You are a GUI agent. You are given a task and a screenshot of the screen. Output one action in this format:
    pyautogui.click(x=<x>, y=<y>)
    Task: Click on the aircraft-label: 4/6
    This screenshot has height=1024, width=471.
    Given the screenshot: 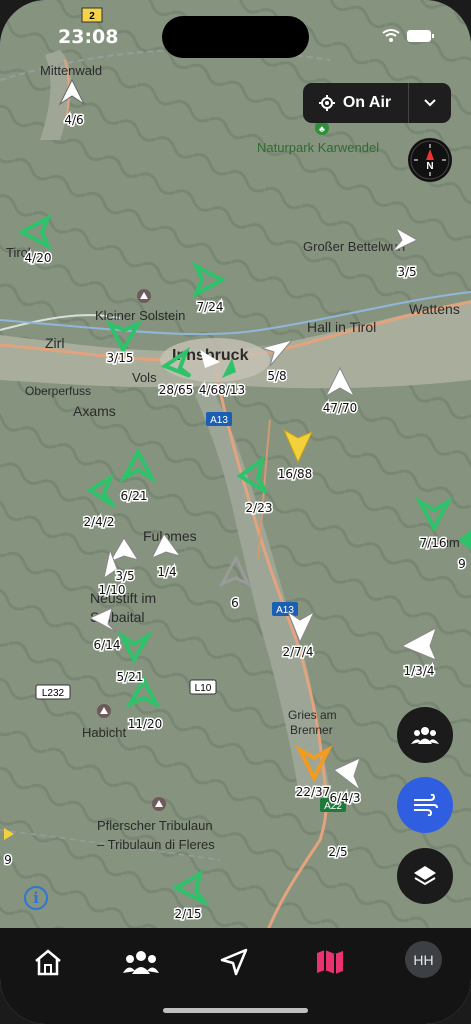 What is the action you would take?
    pyautogui.click(x=73, y=120)
    